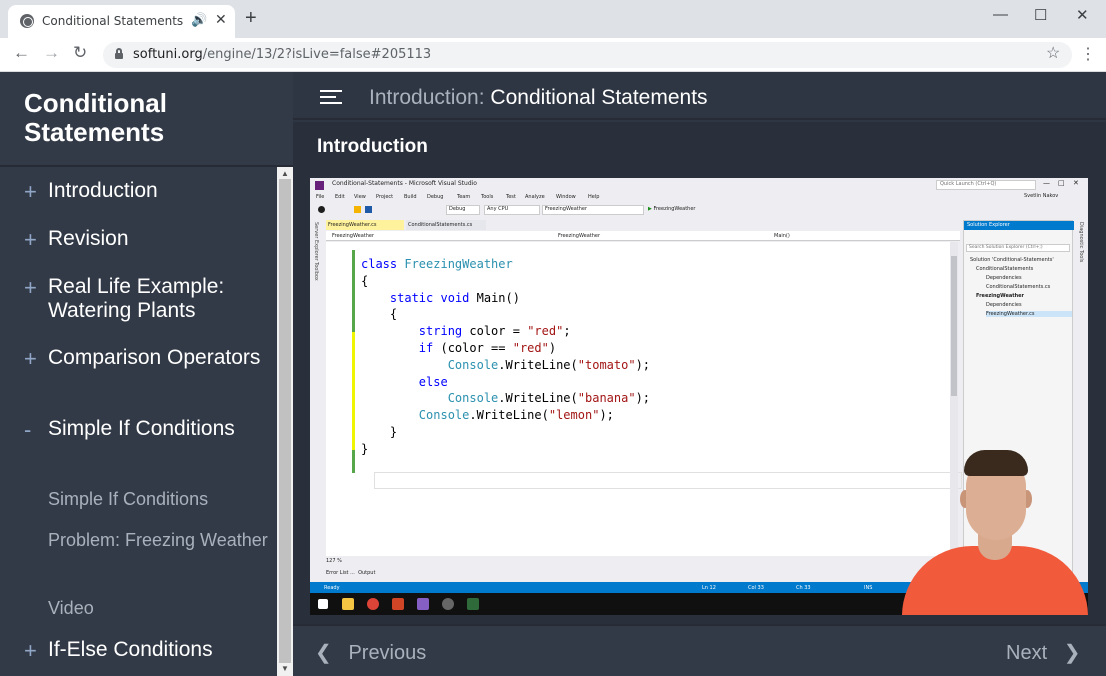 The height and width of the screenshot is (676, 1106). What do you see at coordinates (221, 19) in the screenshot?
I see `close-tab-icon: ✕` at bounding box center [221, 19].